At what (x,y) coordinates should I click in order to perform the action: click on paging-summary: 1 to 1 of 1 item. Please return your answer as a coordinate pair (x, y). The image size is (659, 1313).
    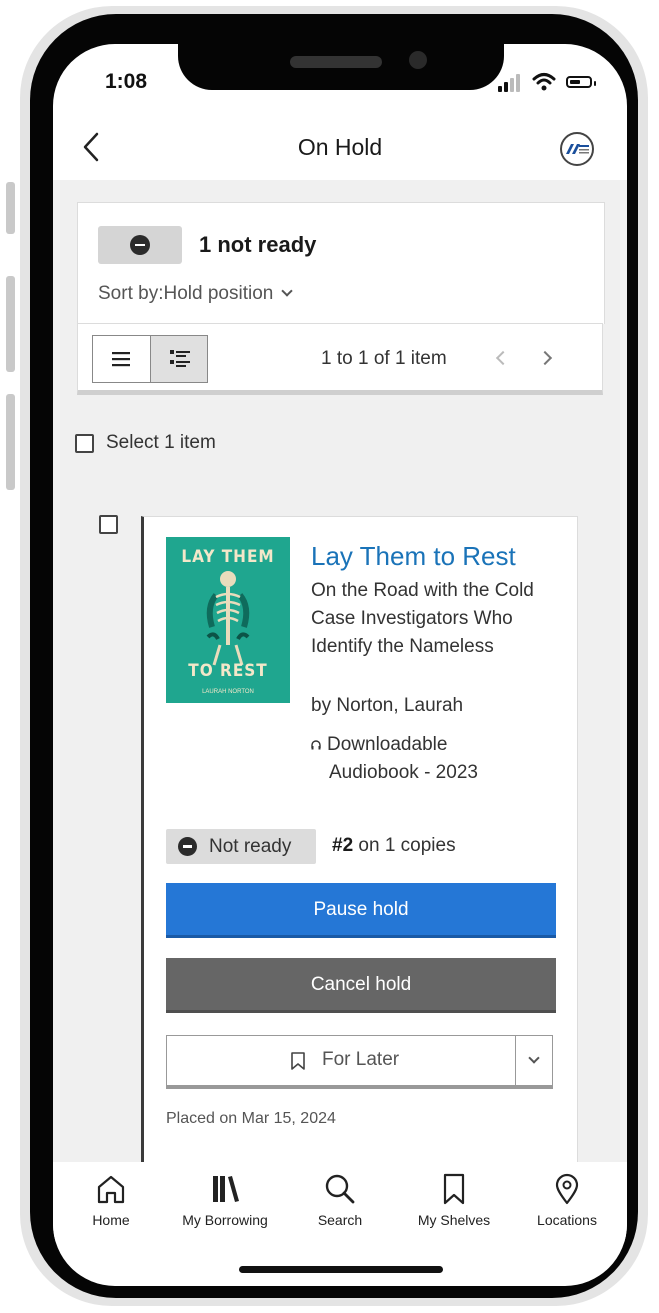
    Looking at the image, I should click on (384, 358).